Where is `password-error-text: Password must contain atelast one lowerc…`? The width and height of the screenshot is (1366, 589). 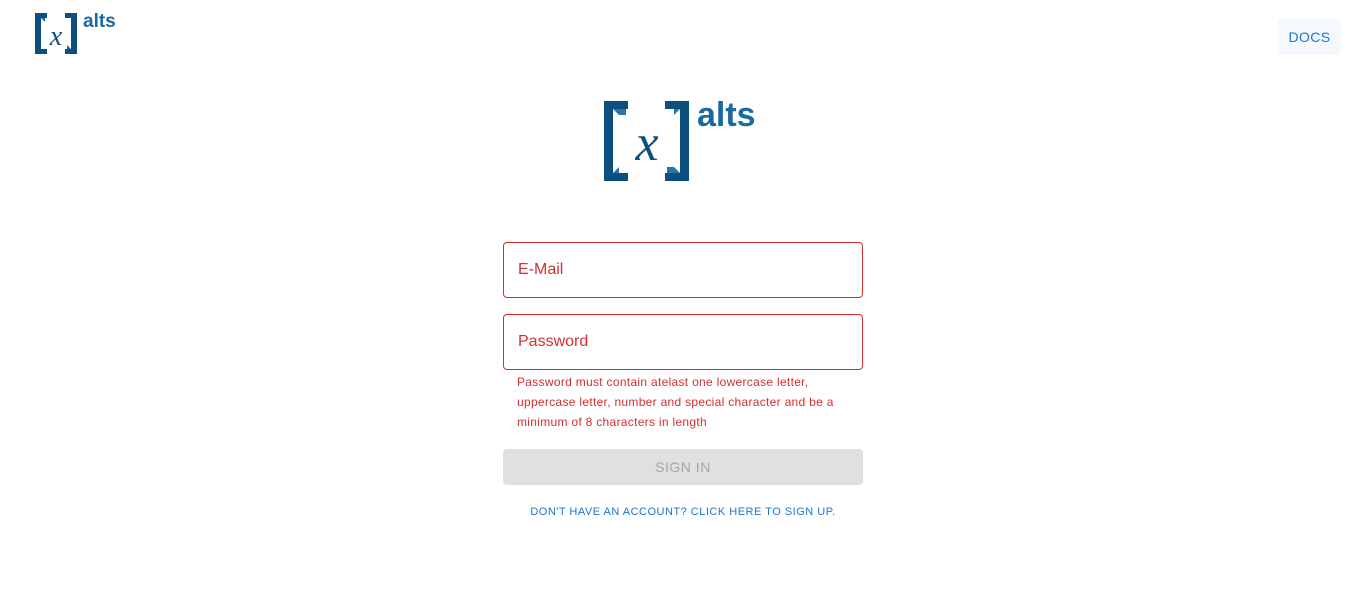 password-error-text: Password must contain atelast one lowerc… is located at coordinates (675, 402).